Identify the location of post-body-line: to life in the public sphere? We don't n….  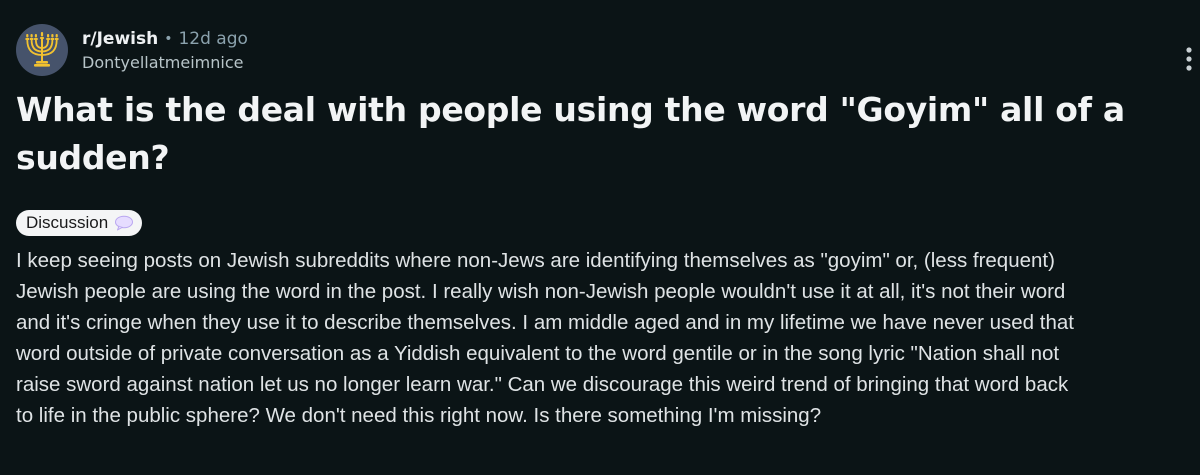
(419, 415).